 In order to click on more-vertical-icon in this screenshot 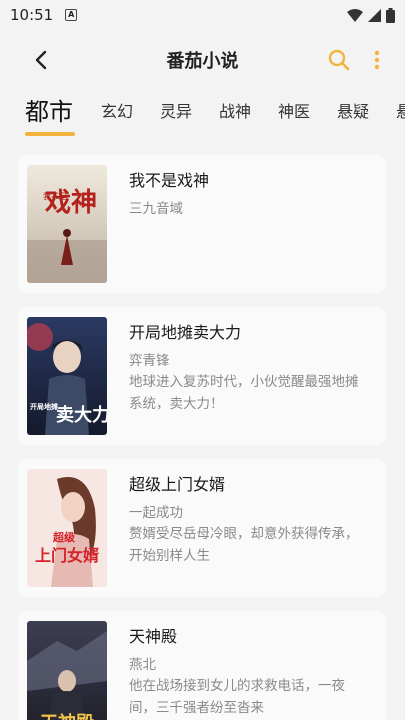, I will do `click(377, 60)`.